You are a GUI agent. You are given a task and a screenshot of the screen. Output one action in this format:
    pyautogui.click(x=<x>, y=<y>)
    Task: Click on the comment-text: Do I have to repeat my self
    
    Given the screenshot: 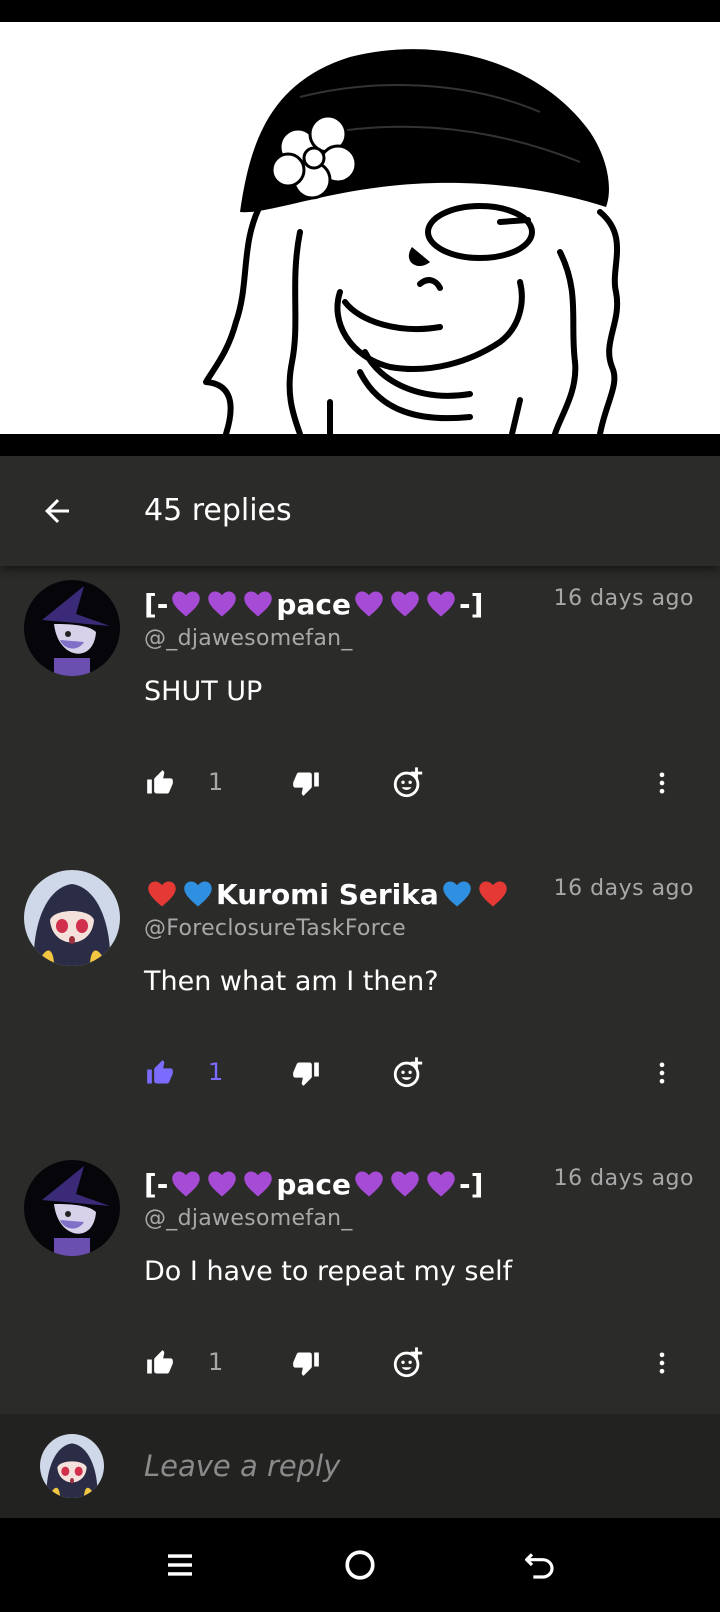 What is the action you would take?
    pyautogui.click(x=328, y=1271)
    